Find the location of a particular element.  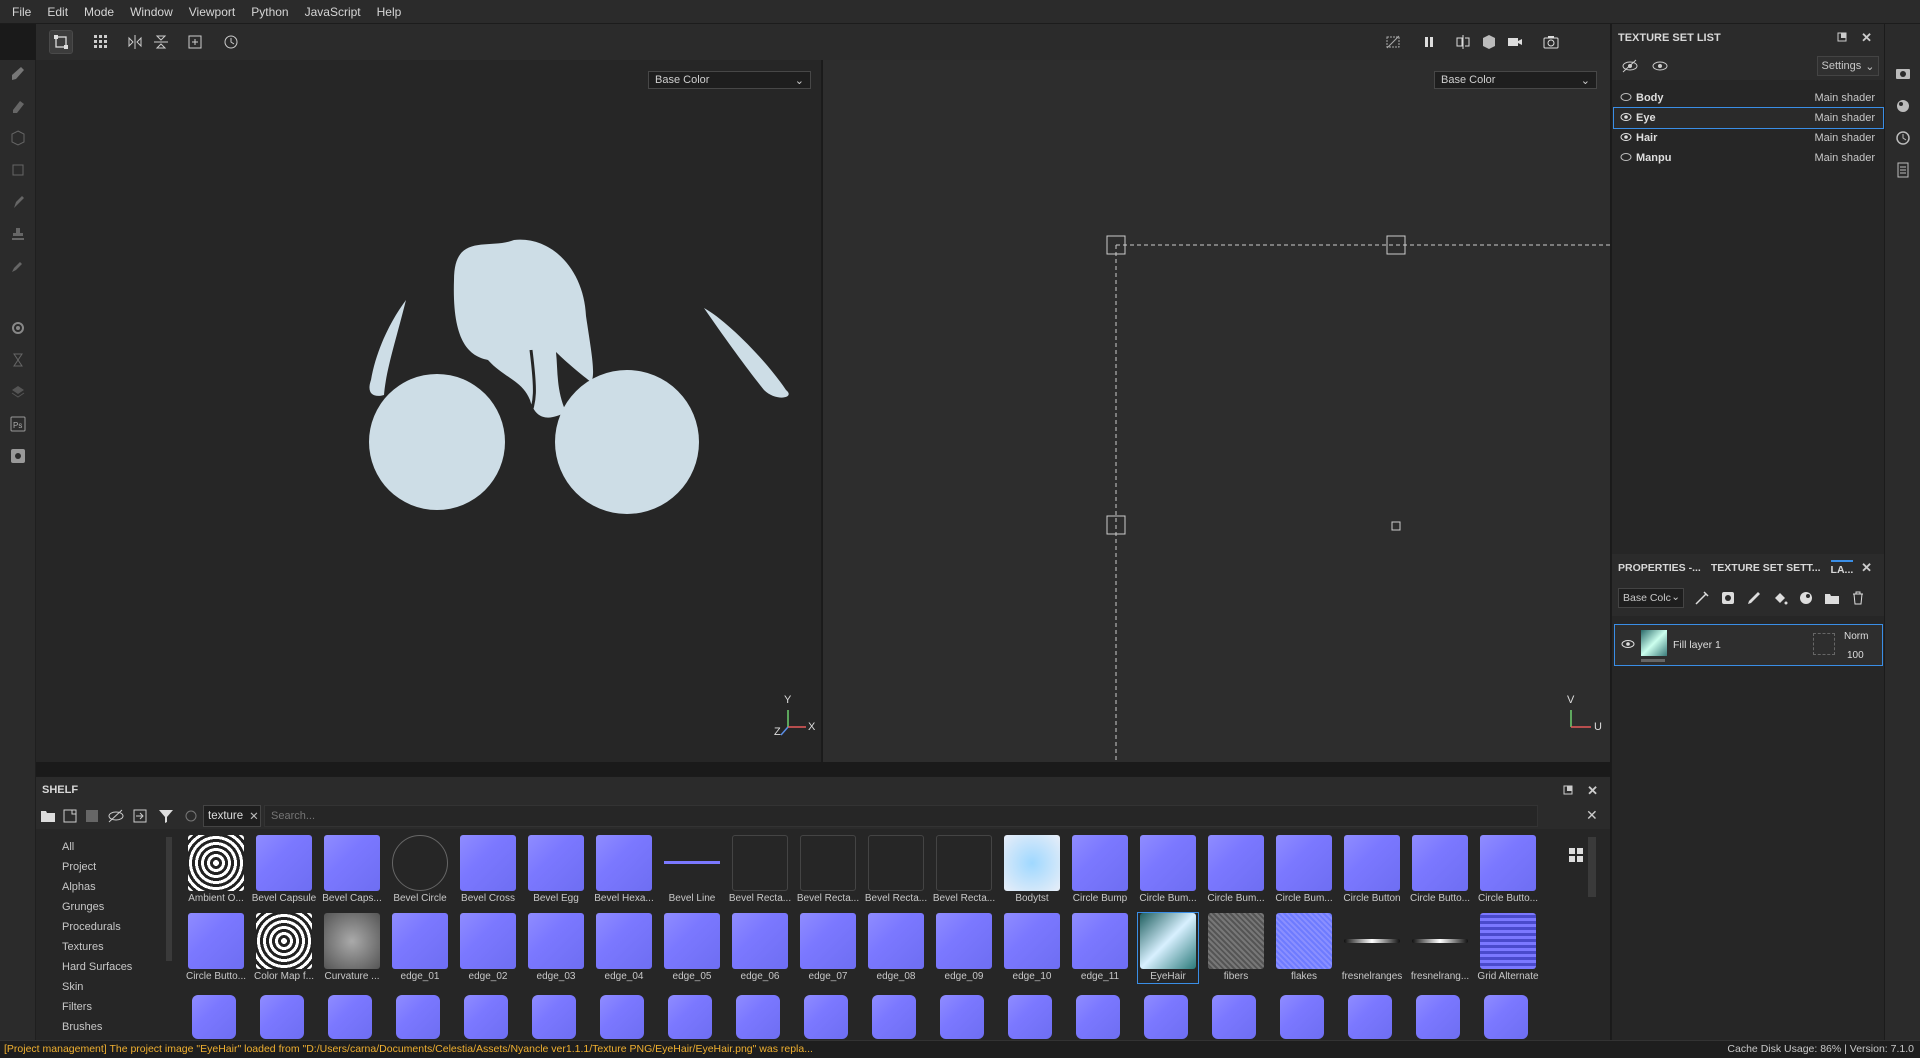

layer-mask-slot is located at coordinates (1824, 644).